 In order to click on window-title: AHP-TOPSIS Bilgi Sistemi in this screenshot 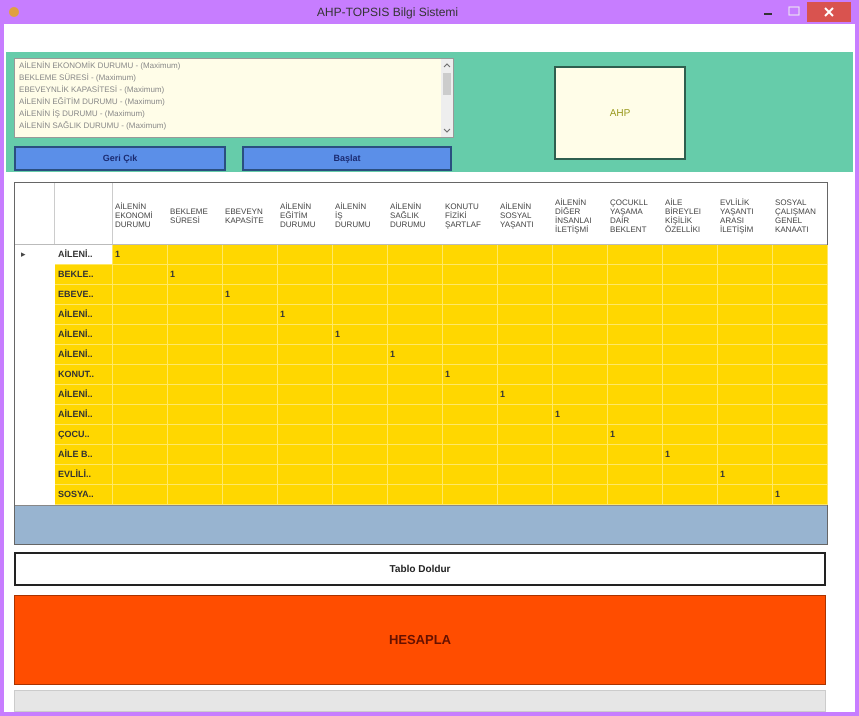, I will do `click(388, 12)`.